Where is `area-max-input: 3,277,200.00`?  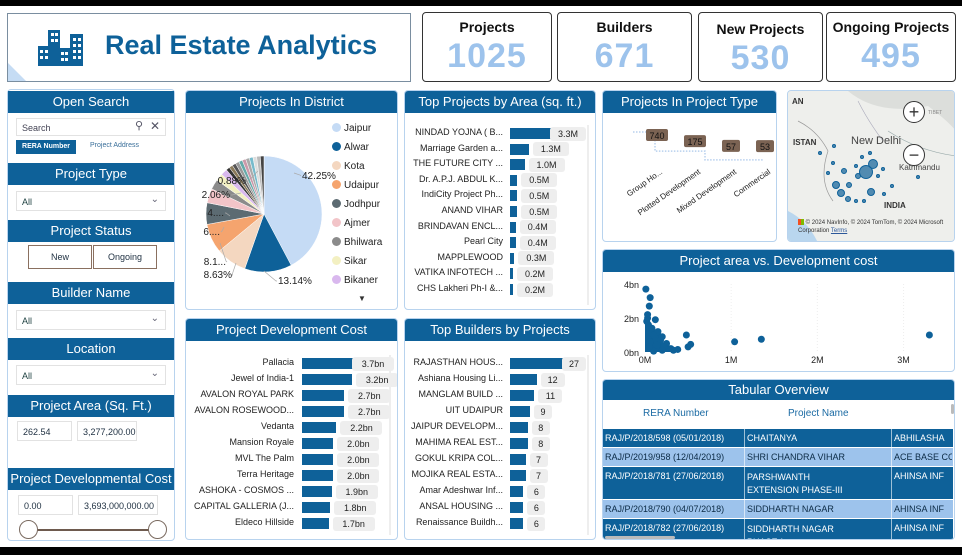 area-max-input: 3,277,200.00 is located at coordinates (107, 431).